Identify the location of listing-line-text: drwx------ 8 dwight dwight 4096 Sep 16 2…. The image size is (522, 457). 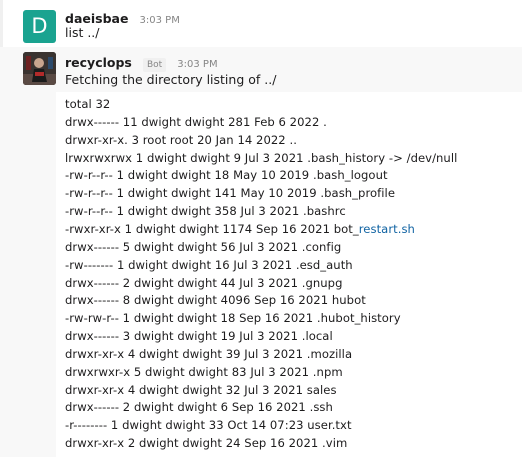
(215, 300).